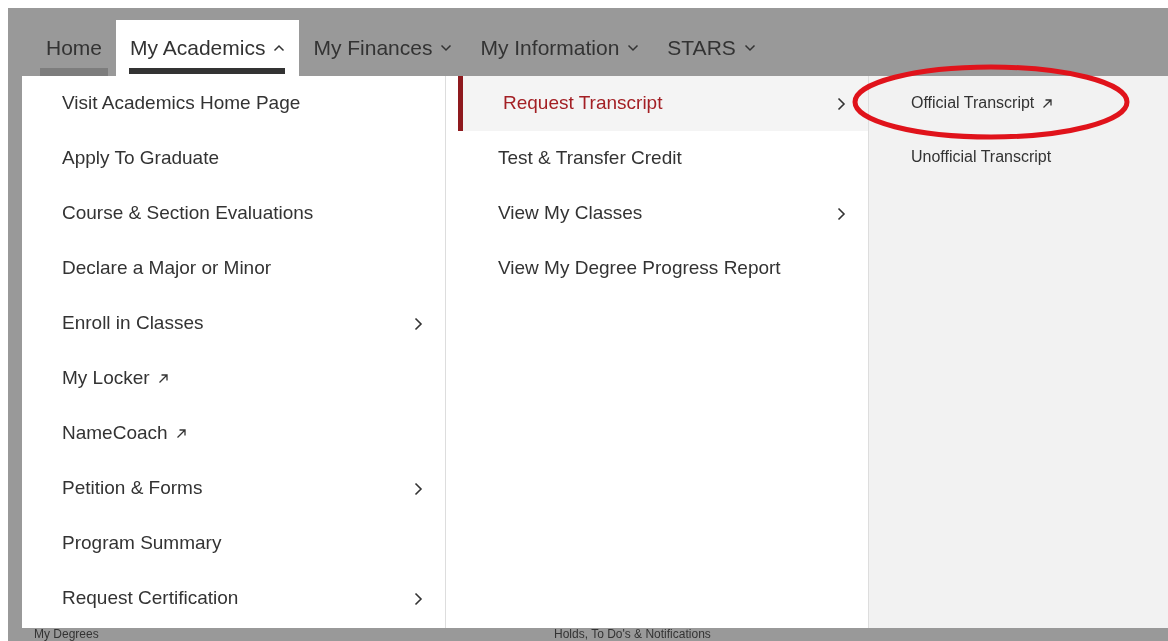 This screenshot has width=1168, height=641. Describe the element at coordinates (383, 48) in the screenshot. I see `nav-tab: My Finances` at that location.